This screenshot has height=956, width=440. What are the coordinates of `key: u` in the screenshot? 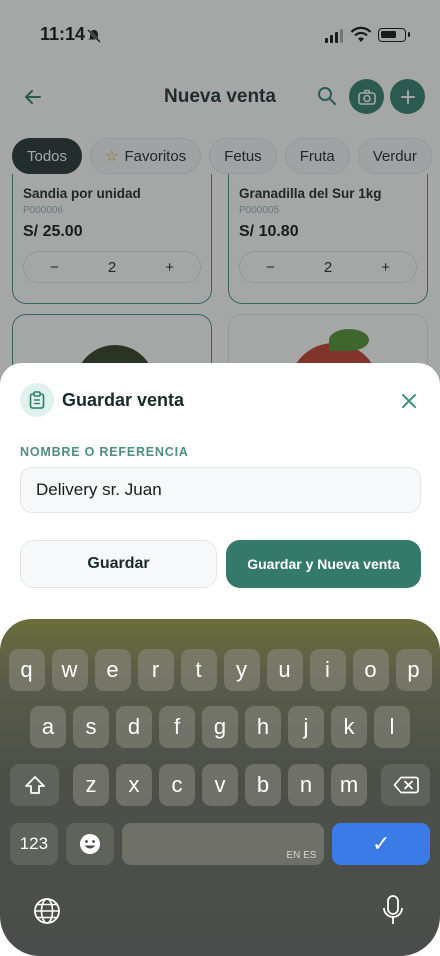 It's located at (284, 670).